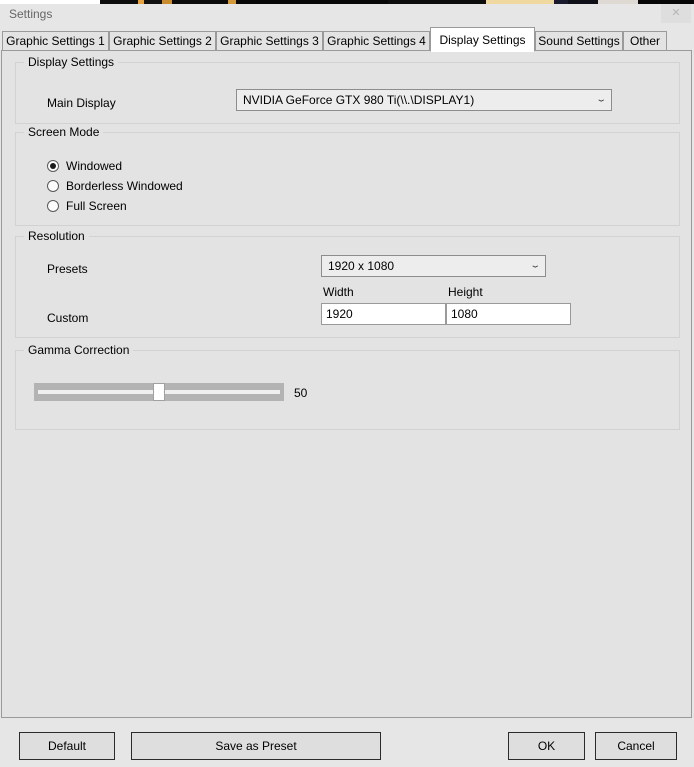 This screenshot has width=694, height=767. I want to click on slider-thumb, so click(159, 392).